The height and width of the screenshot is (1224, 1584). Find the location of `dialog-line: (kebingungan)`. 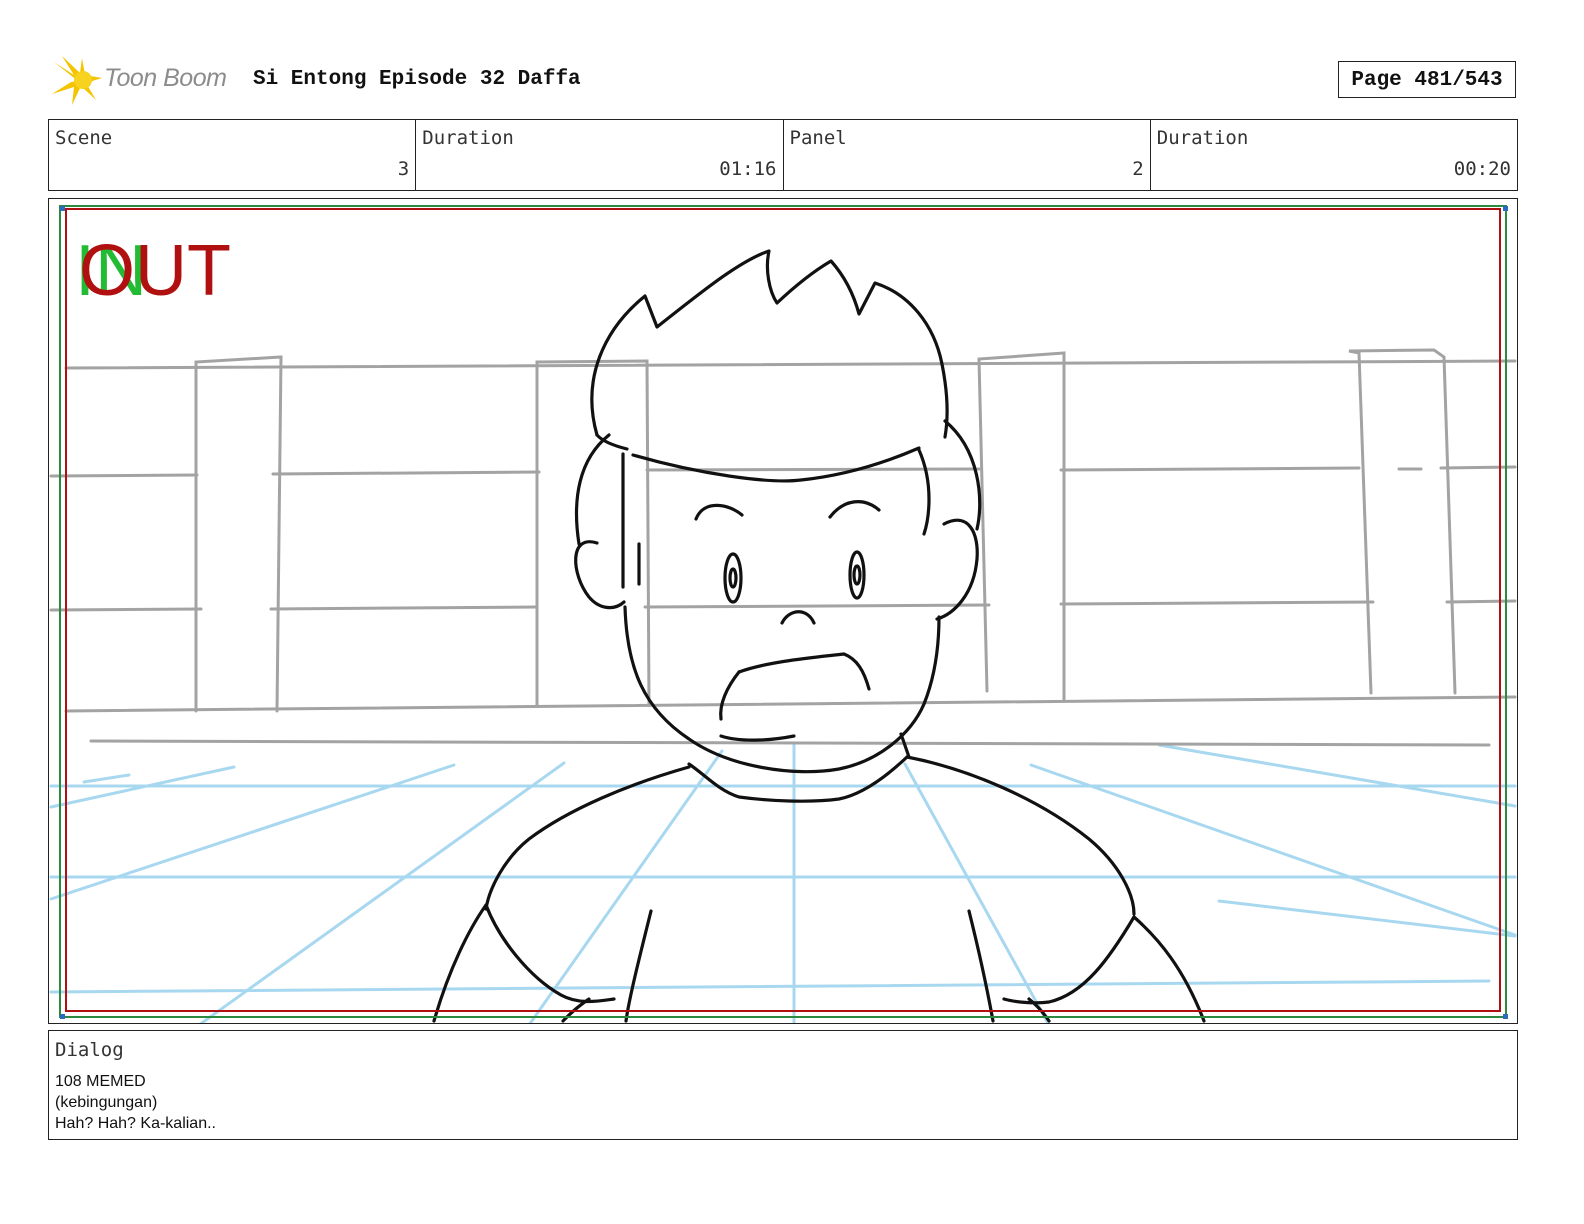

dialog-line: (kebingungan) is located at coordinates (106, 1102).